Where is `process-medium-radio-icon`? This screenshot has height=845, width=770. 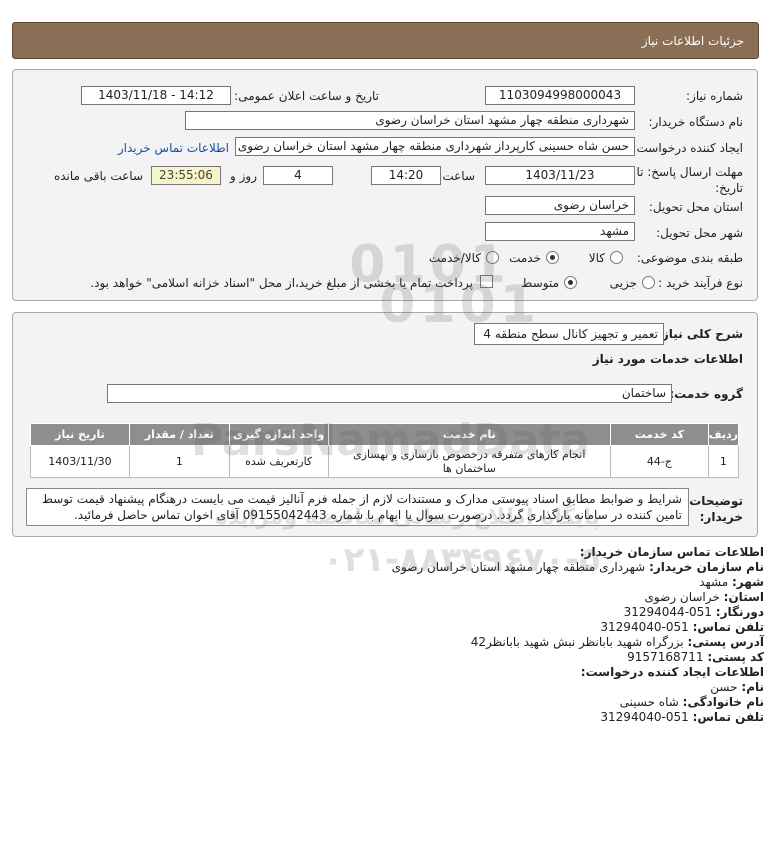
process-medium-radio-icon is located at coordinates (570, 282).